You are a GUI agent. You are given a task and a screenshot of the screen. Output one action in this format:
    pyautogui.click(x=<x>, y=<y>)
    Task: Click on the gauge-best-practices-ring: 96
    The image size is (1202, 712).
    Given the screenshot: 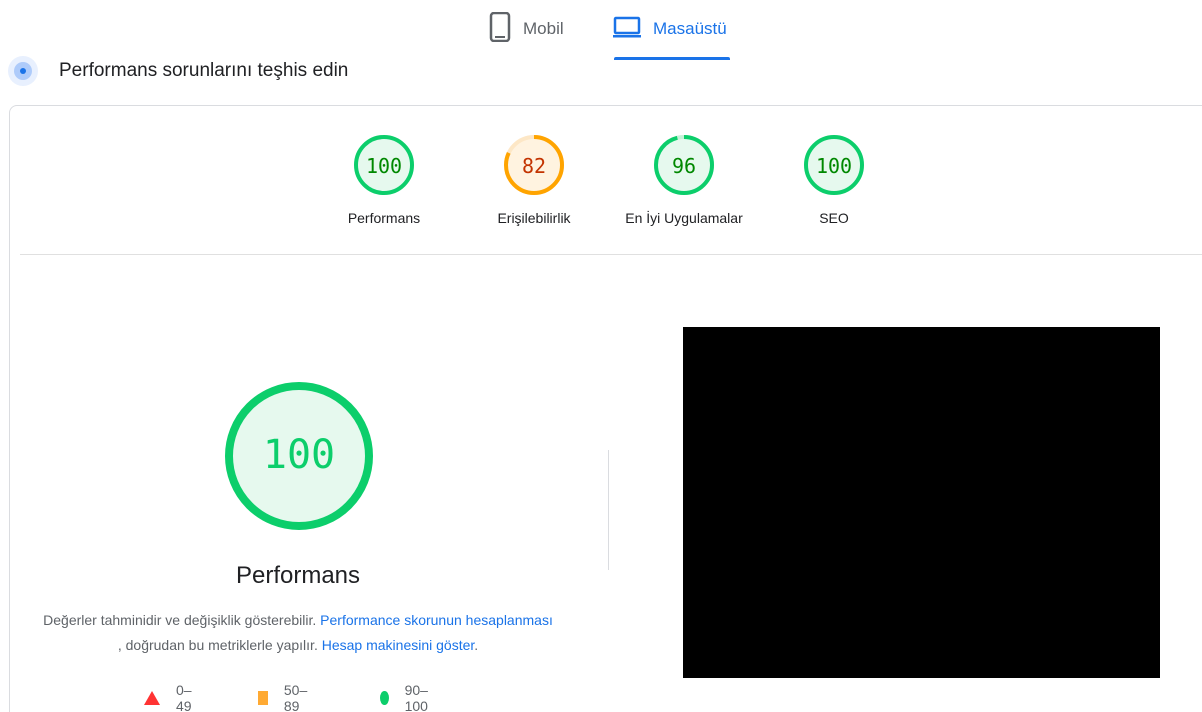 What is the action you would take?
    pyautogui.click(x=684, y=165)
    